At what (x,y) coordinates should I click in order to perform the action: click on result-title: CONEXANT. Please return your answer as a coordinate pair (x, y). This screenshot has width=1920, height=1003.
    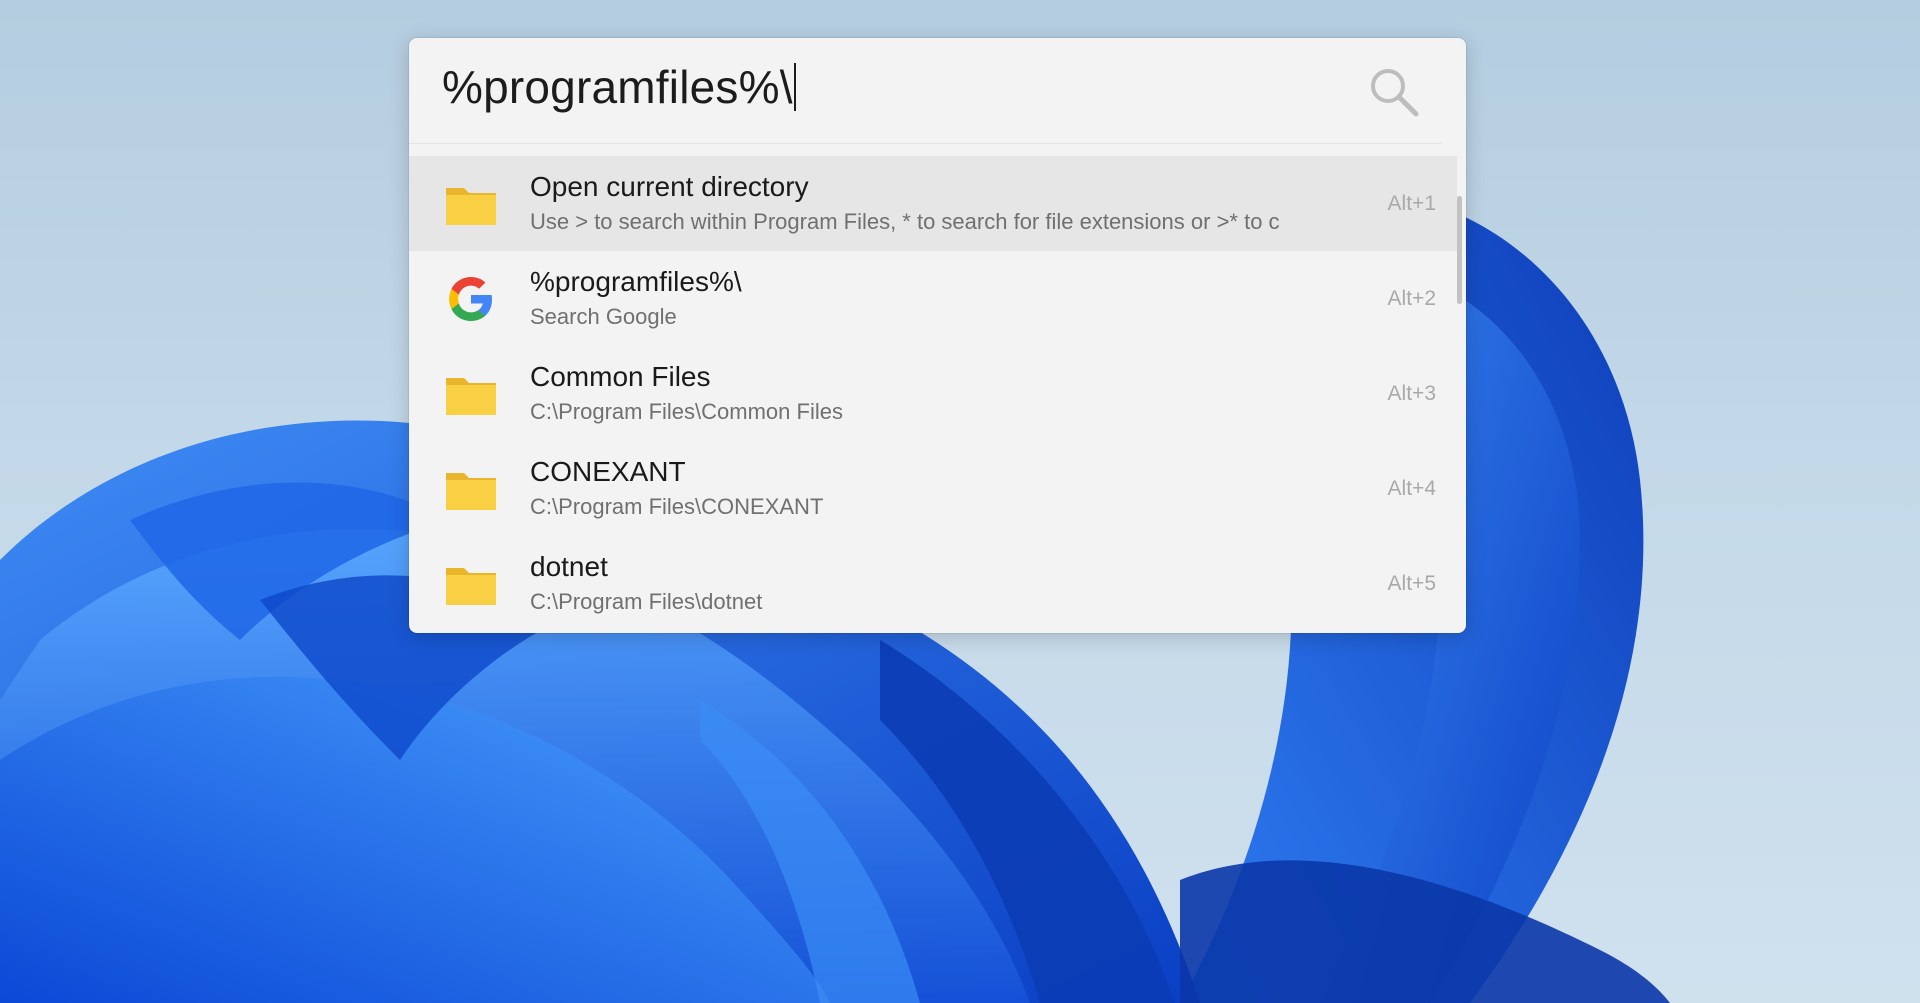
    Looking at the image, I should click on (608, 471).